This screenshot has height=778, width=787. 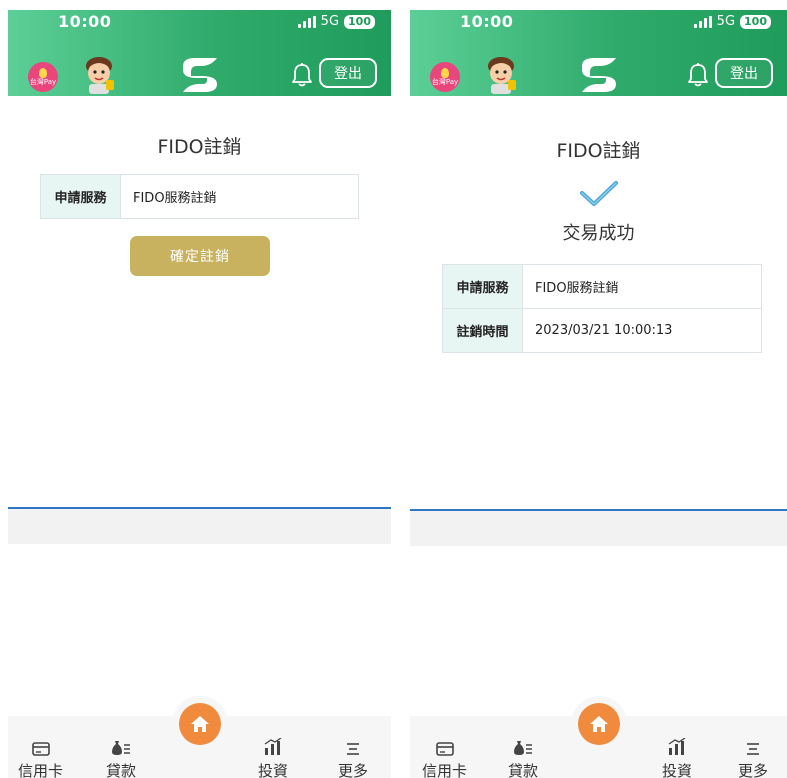 What do you see at coordinates (642, 330) in the screenshot?
I see `deregister-time-value: 2023/03/21 10:00:13` at bounding box center [642, 330].